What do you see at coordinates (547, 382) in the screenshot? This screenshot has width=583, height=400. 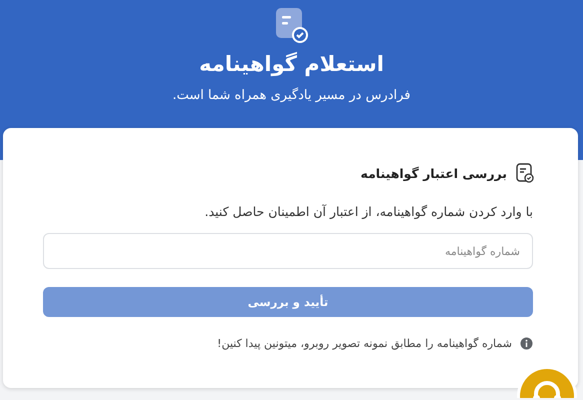 I see `support-headset-icon` at bounding box center [547, 382].